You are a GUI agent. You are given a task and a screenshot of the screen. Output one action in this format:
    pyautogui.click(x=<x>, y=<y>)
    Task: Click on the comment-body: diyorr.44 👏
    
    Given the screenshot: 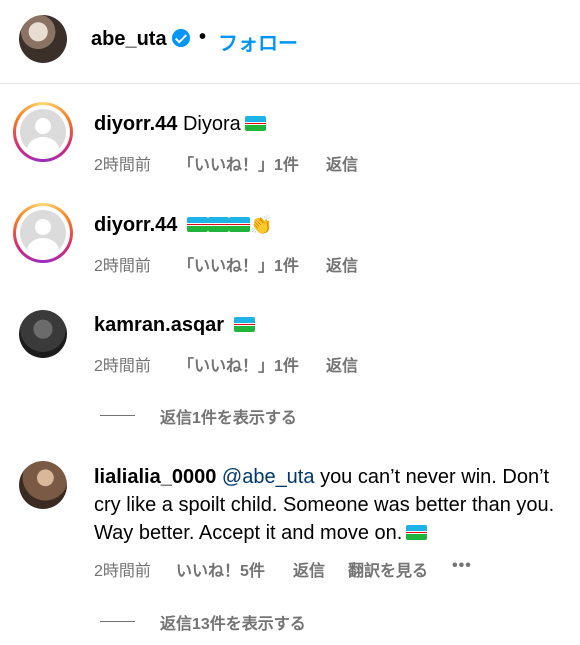 What is the action you would take?
    pyautogui.click(x=335, y=225)
    